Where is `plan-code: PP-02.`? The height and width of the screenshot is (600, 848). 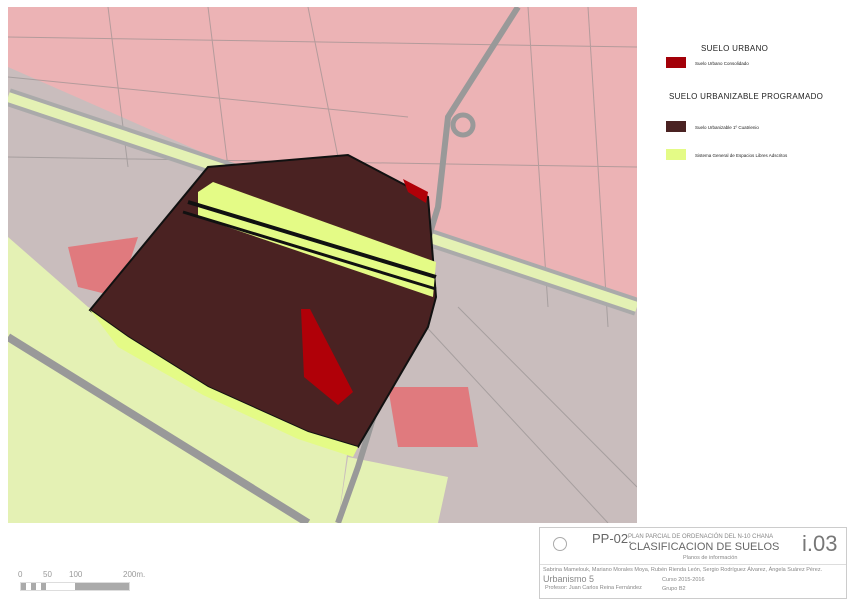
plan-code: PP-02. is located at coordinates (612, 538).